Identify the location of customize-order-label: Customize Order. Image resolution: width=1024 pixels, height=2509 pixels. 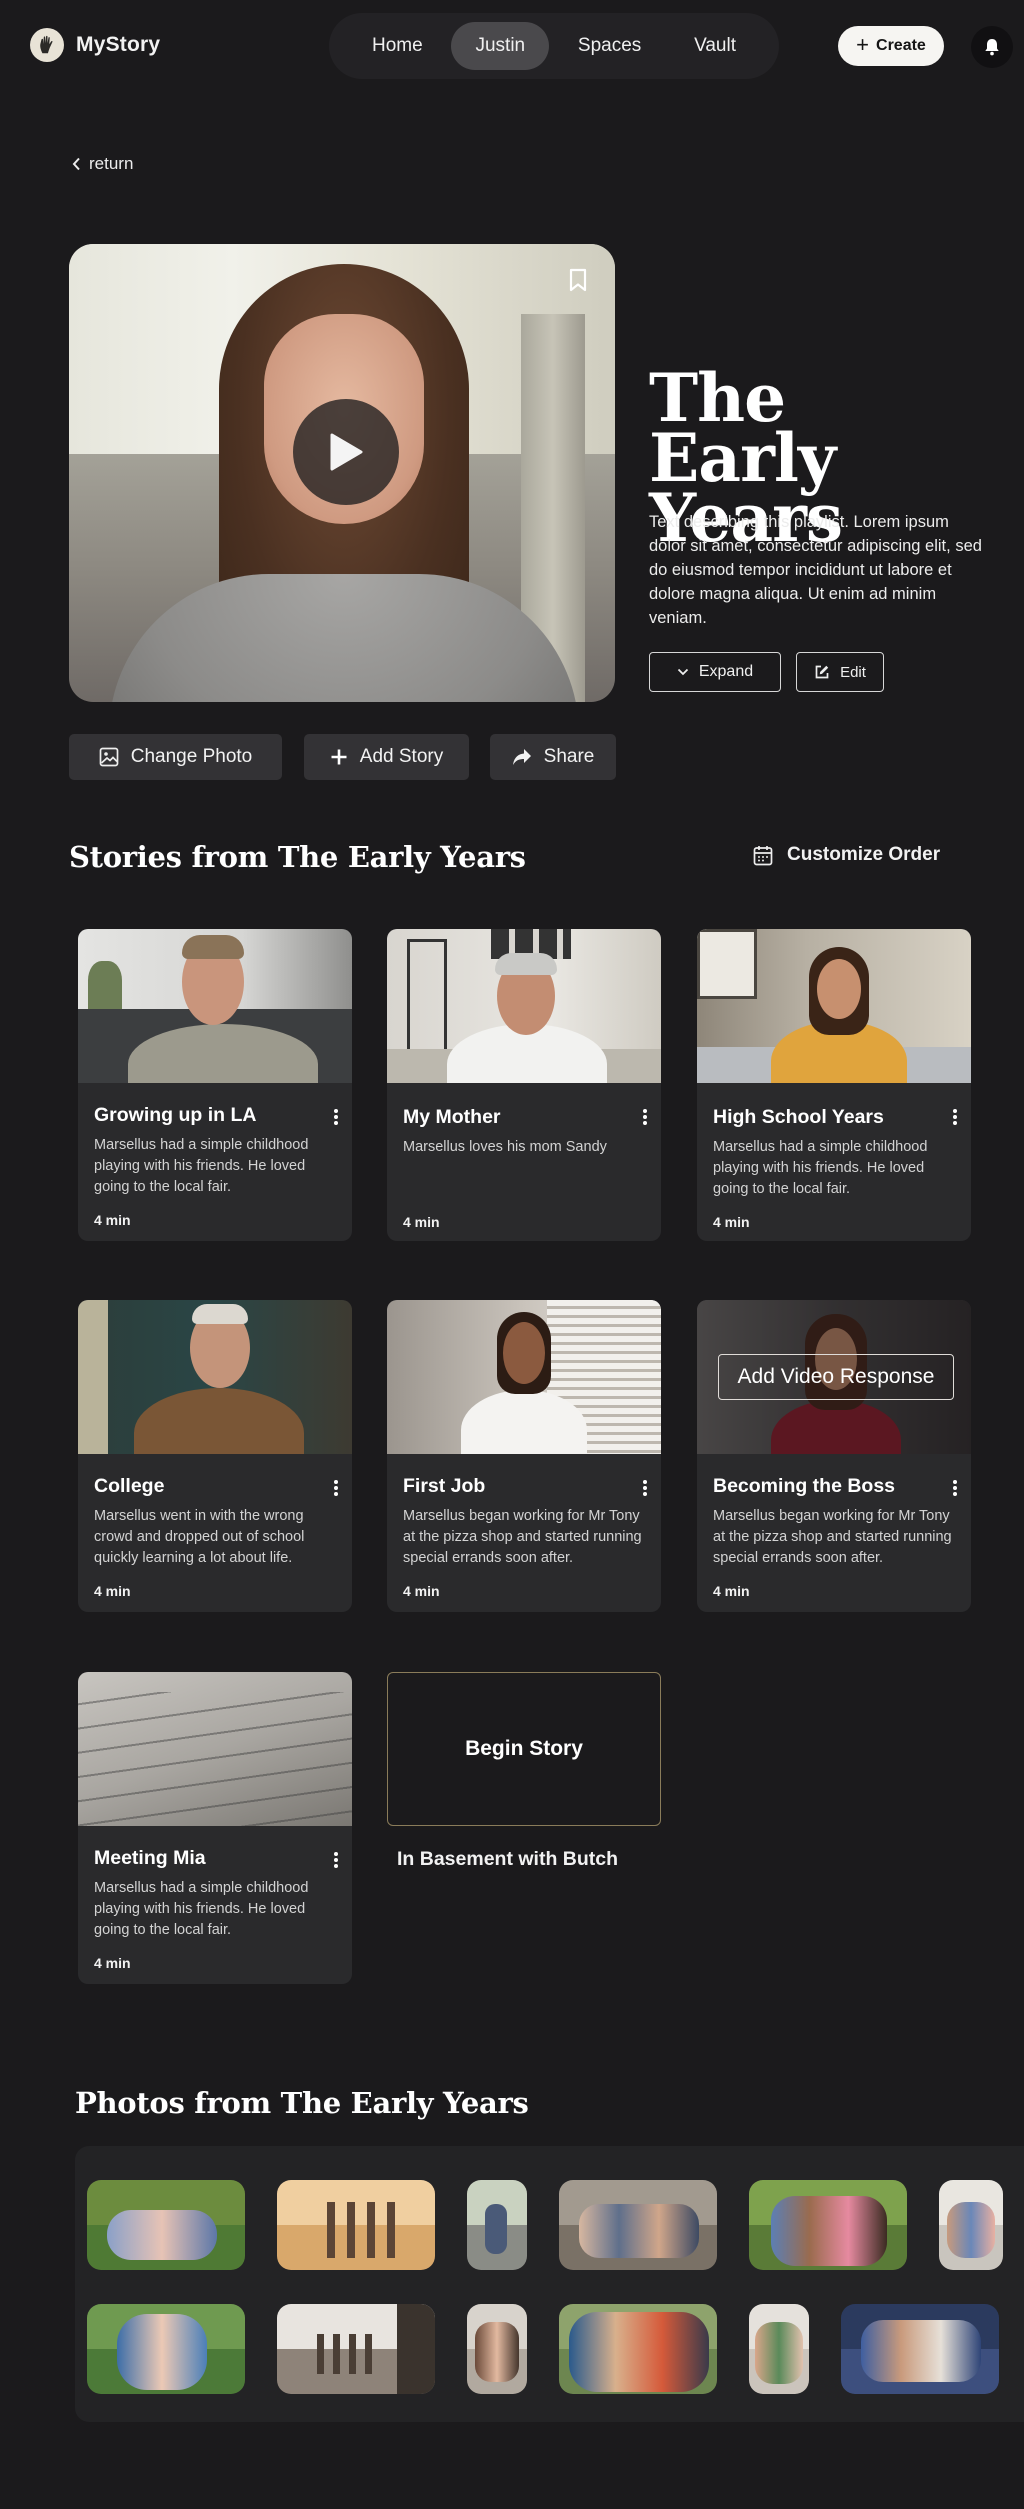
(864, 854).